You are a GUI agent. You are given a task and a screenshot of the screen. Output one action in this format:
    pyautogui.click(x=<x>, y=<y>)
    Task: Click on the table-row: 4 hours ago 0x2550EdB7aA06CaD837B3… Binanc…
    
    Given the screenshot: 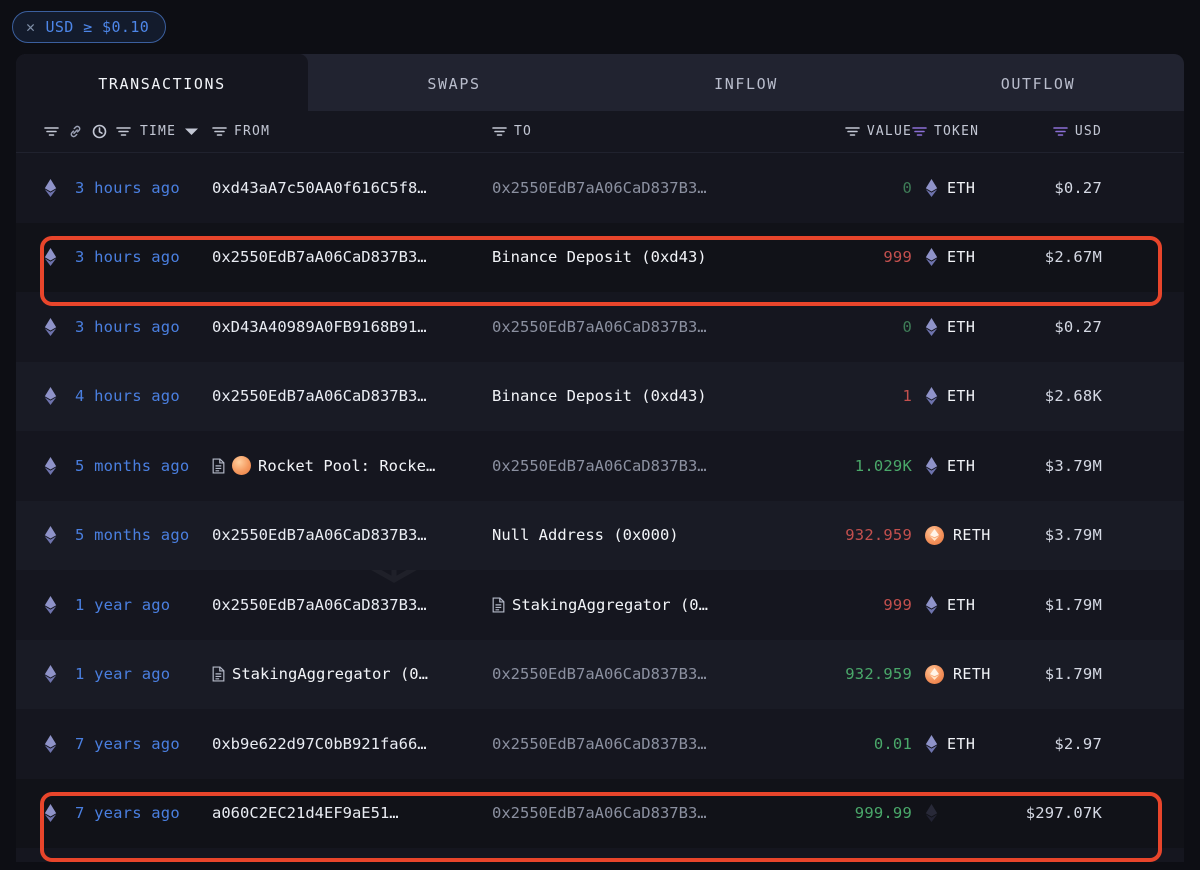 What is the action you would take?
    pyautogui.click(x=600, y=396)
    